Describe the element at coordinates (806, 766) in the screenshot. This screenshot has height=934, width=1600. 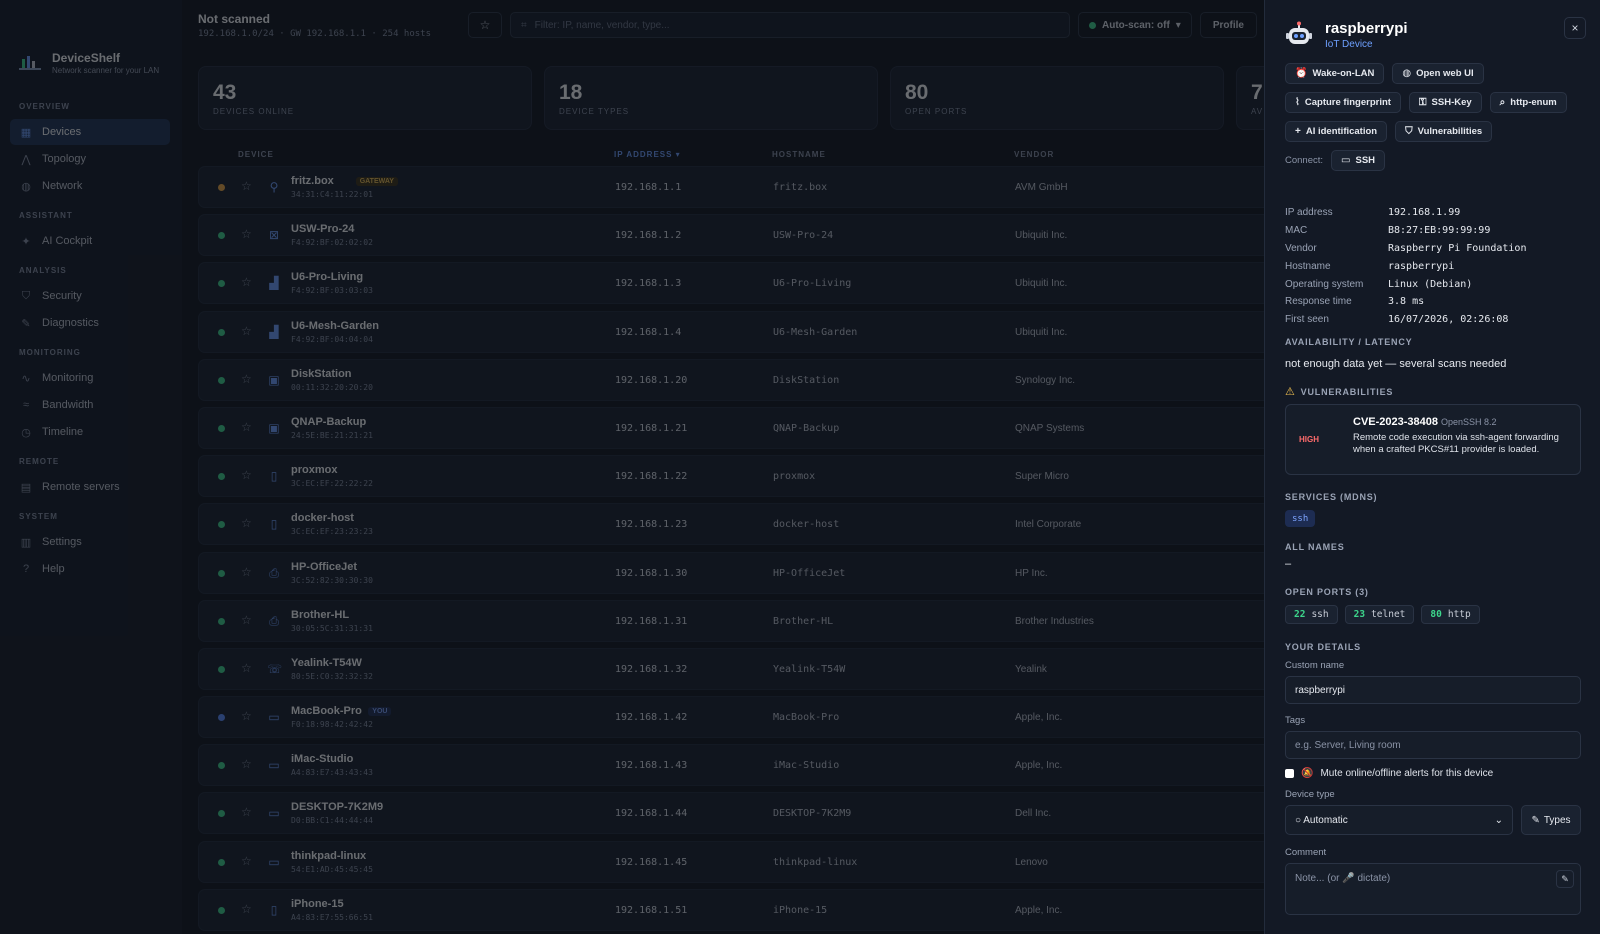
I see `device-hostname: iMac-Studio` at that location.